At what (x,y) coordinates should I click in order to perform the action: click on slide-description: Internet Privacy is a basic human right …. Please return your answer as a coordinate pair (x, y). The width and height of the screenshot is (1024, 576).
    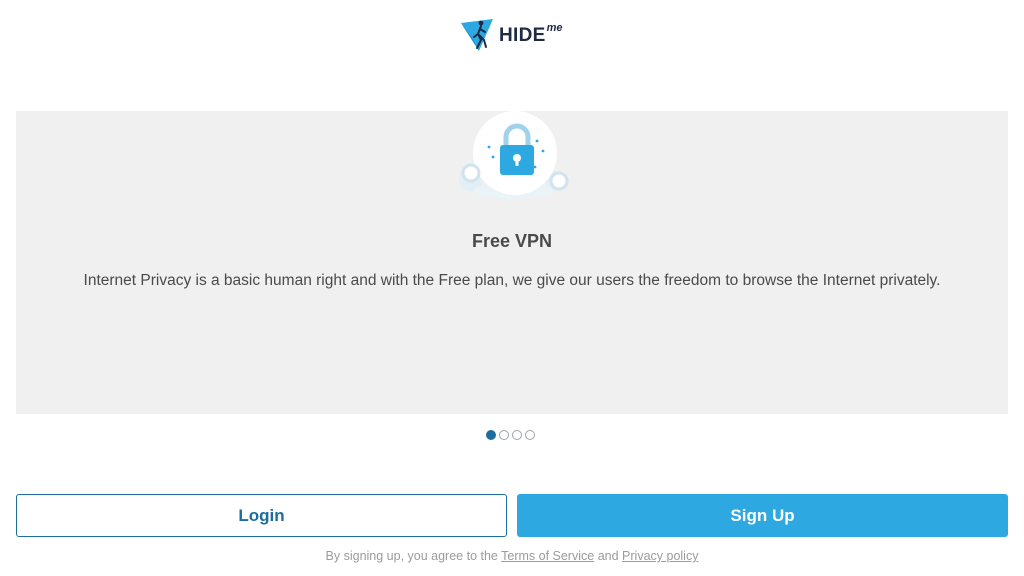
    Looking at the image, I should click on (512, 280).